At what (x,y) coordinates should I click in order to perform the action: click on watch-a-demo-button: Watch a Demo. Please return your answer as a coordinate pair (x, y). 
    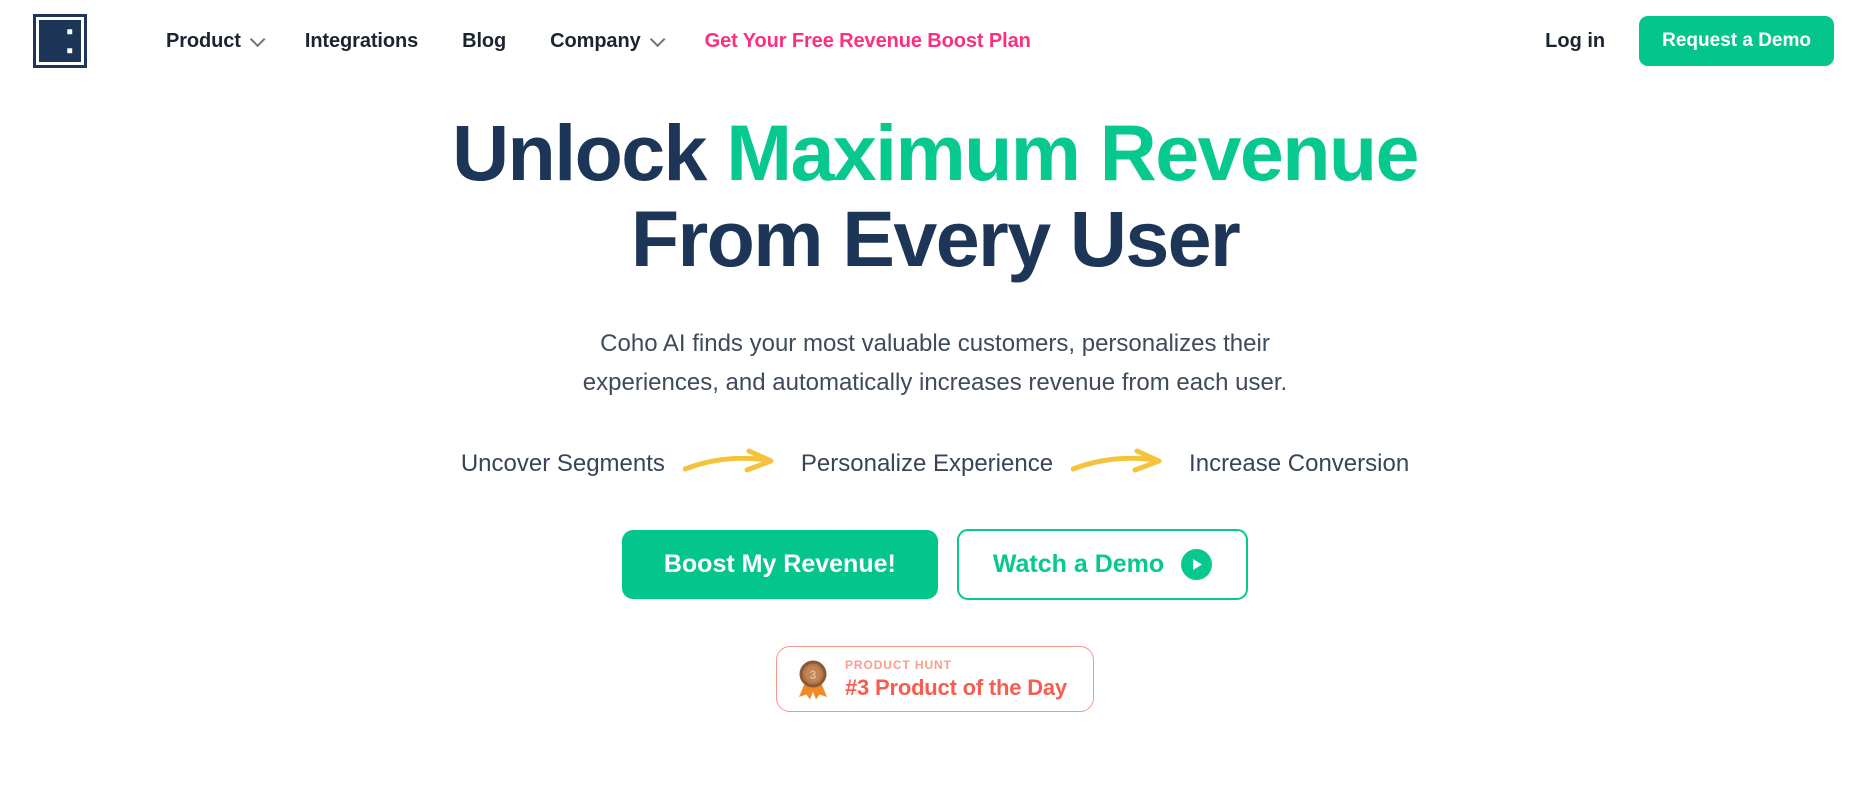
    Looking at the image, I should click on (1102, 564).